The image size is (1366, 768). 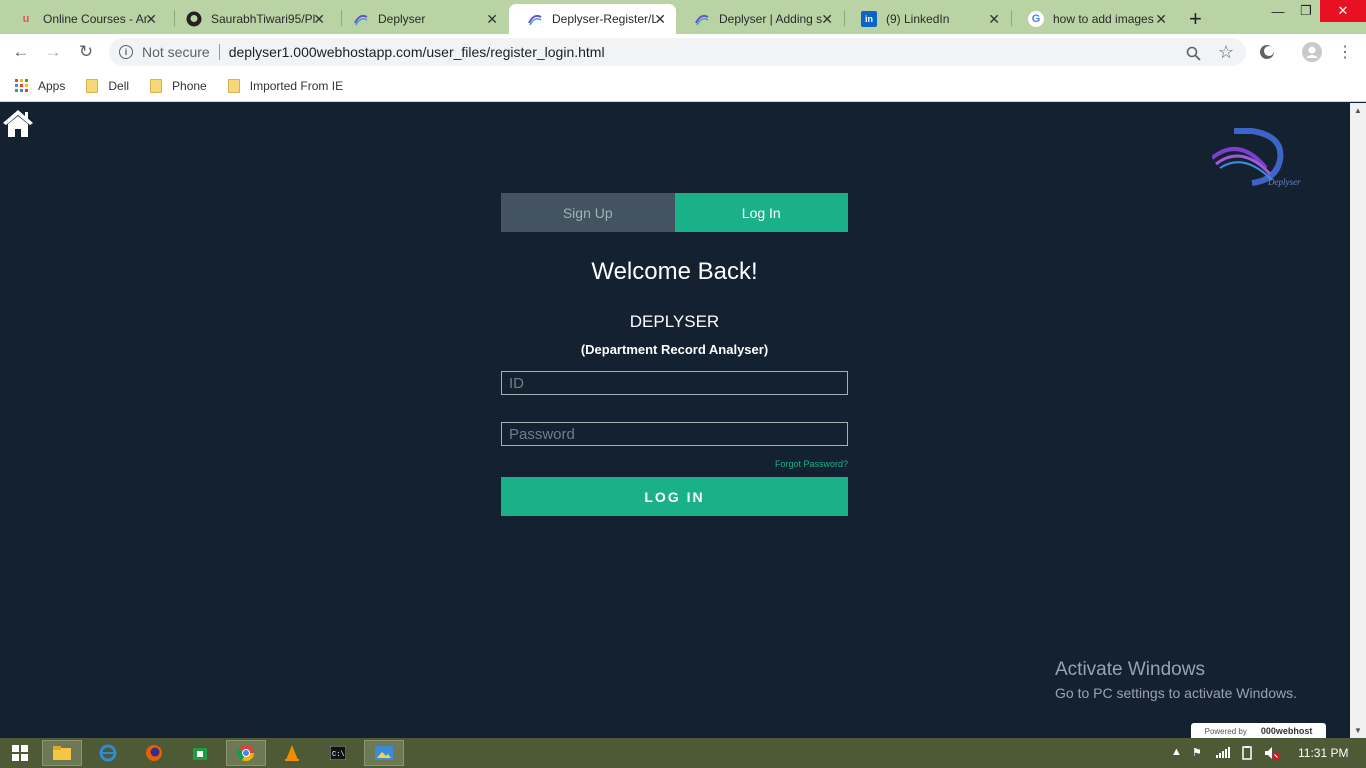 I want to click on browser-tab: Deplyser | Adding s ✕, so click(x=759, y=19).